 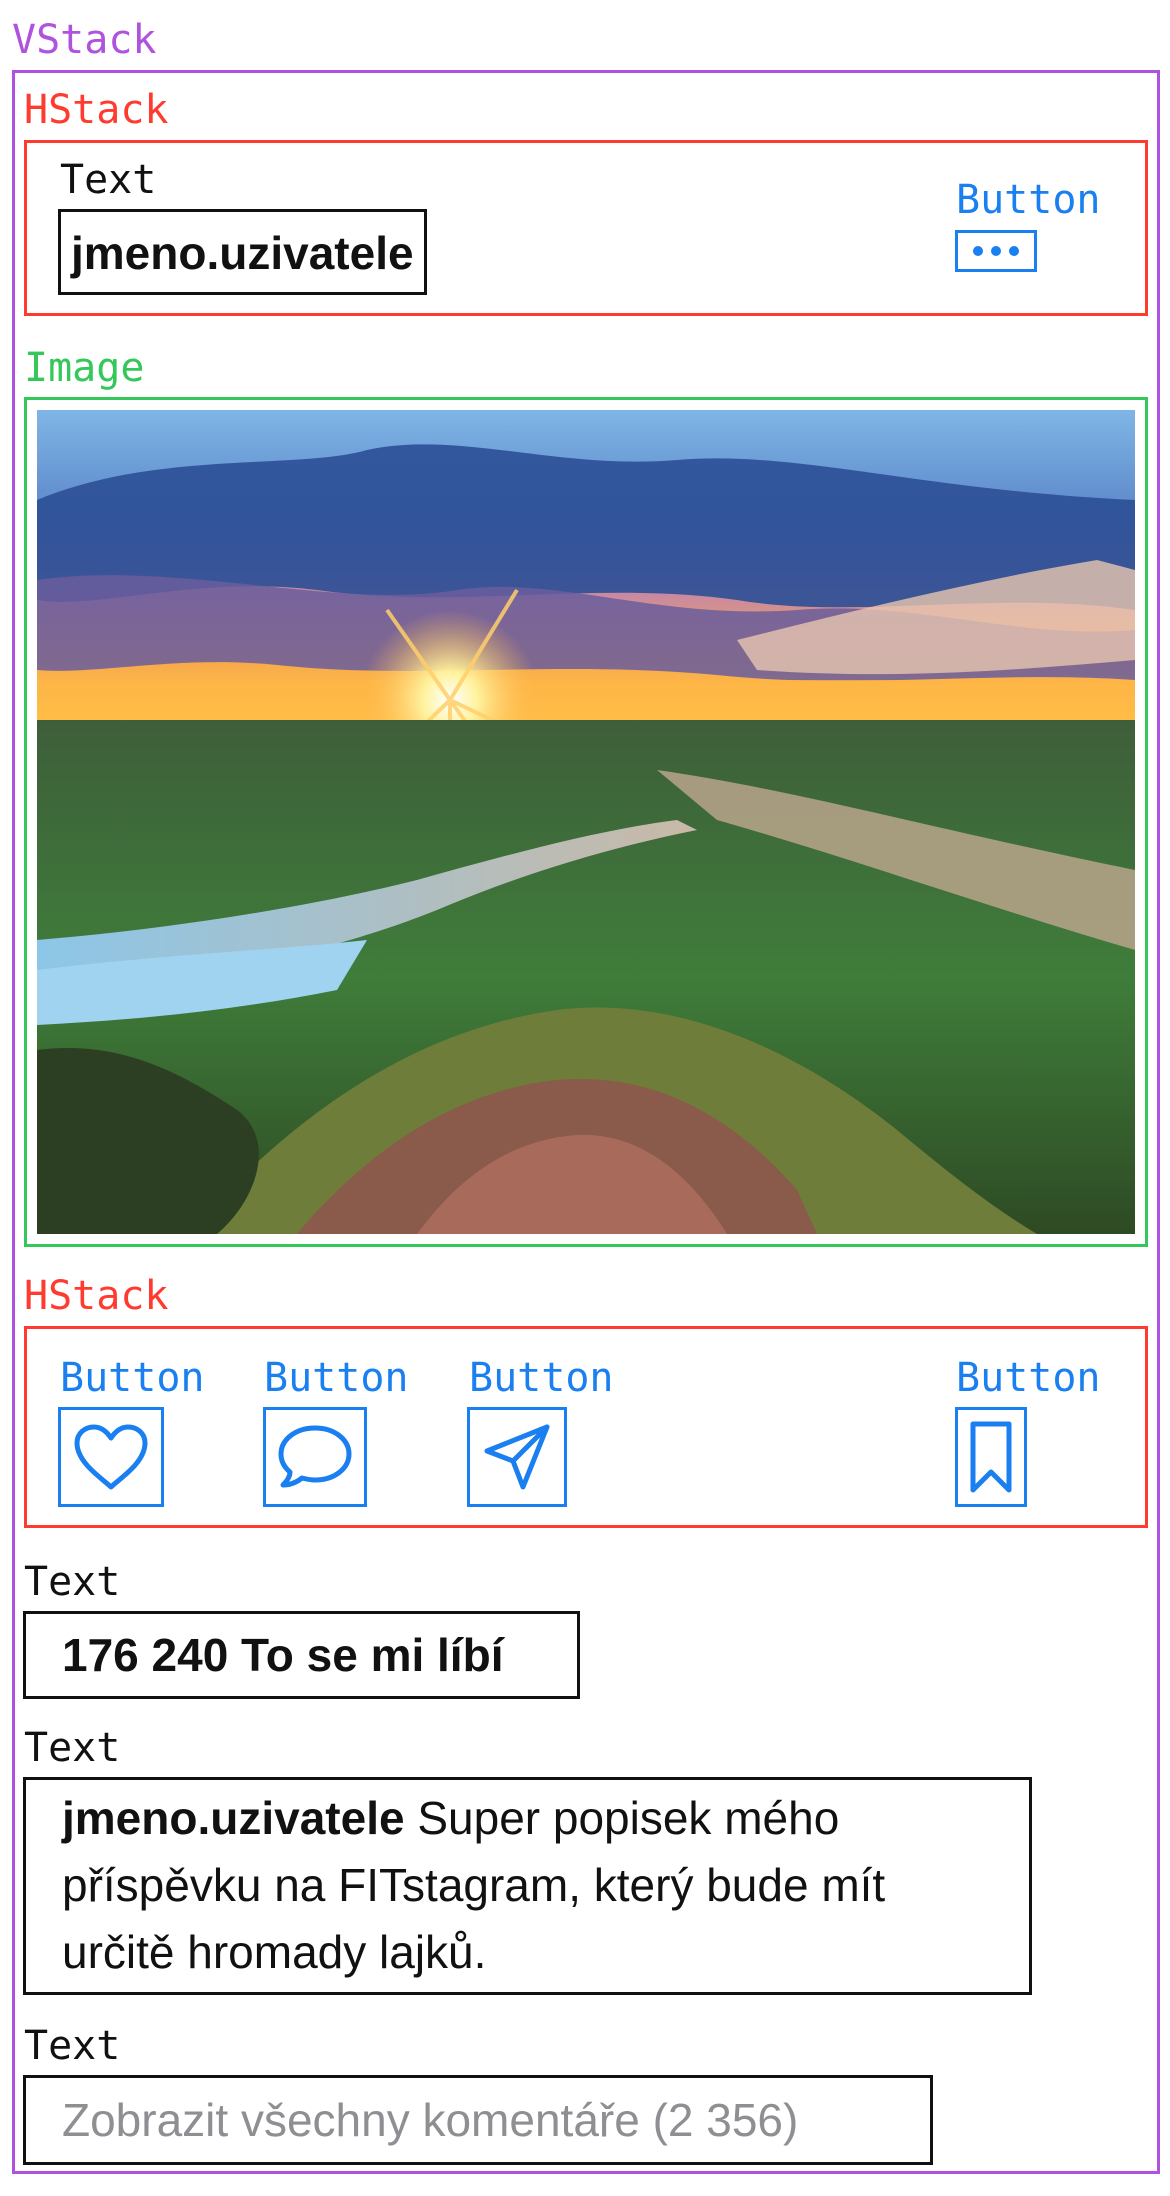 I want to click on hstack-actions-label: HStack, so click(x=96, y=1296).